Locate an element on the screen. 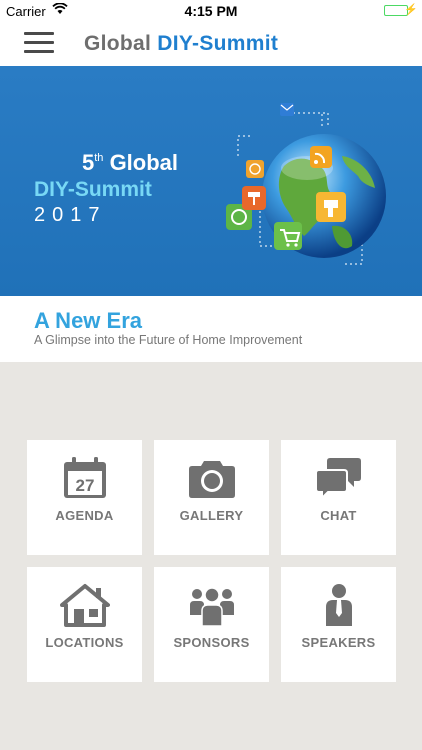  tile-sponsors: SPONSORS is located at coordinates (211, 624).